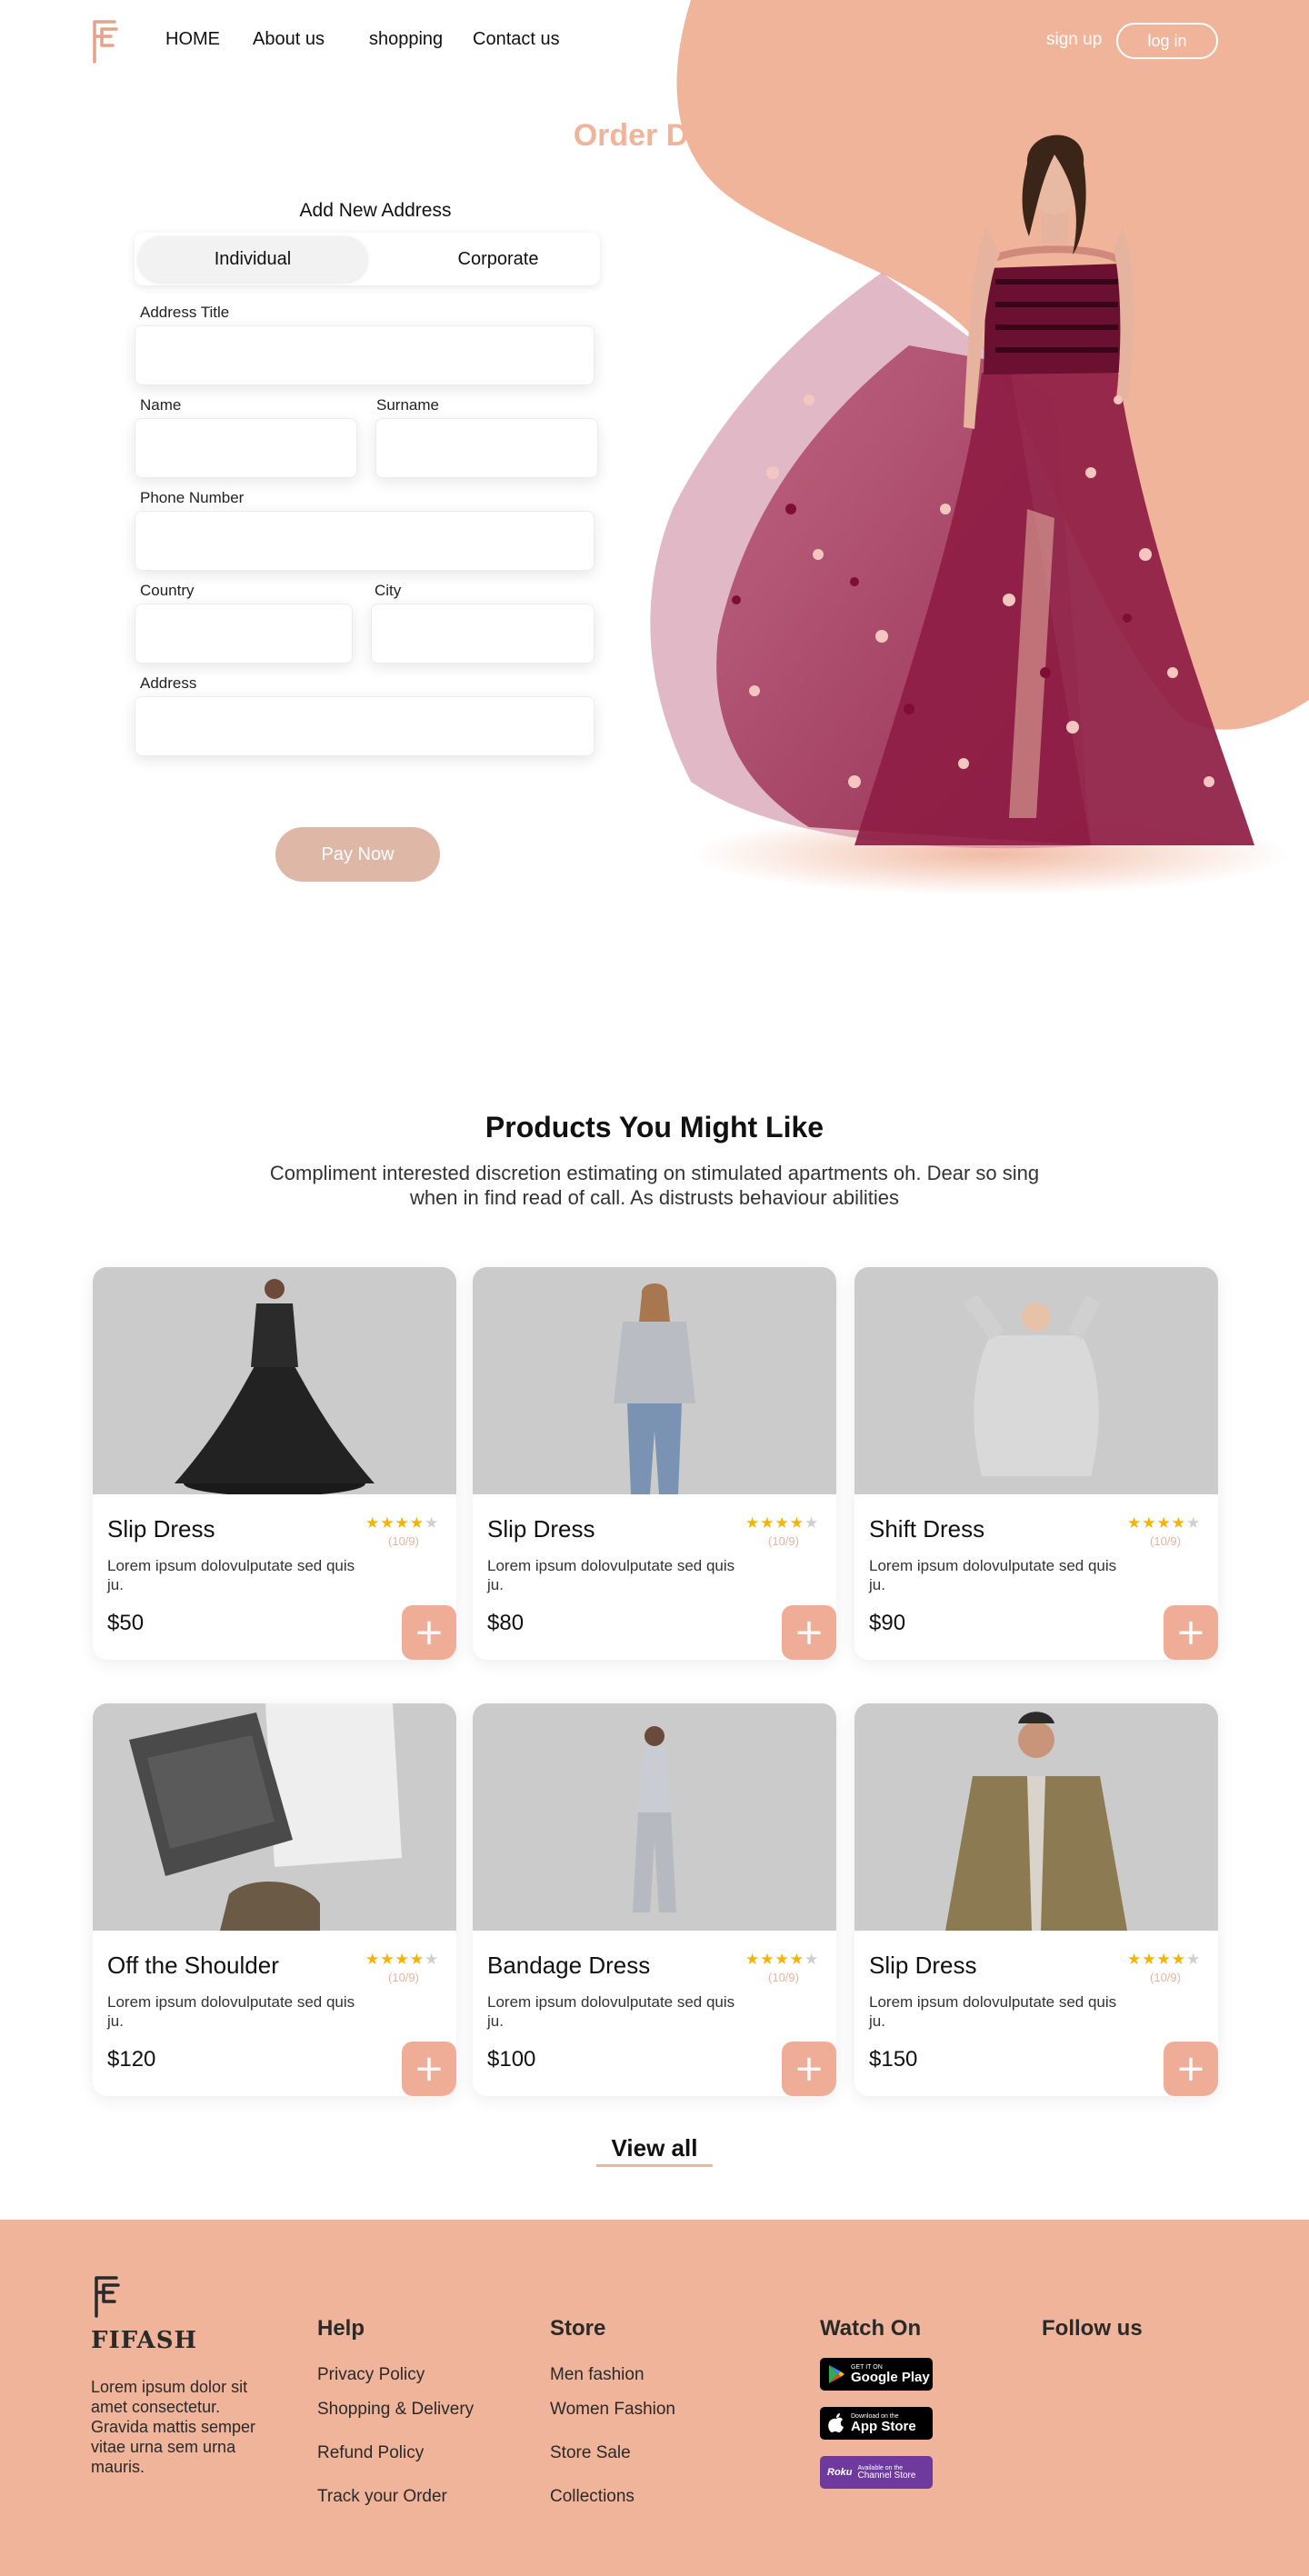  What do you see at coordinates (597, 2375) in the screenshot?
I see `footer-link-men-fashion: Men fashion` at bounding box center [597, 2375].